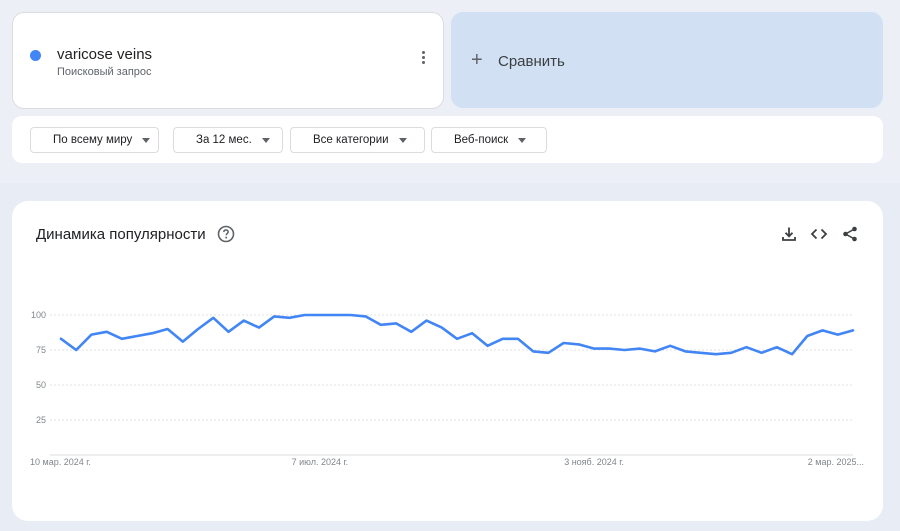  I want to click on search-type-filter-label: Веб-поиск, so click(481, 140).